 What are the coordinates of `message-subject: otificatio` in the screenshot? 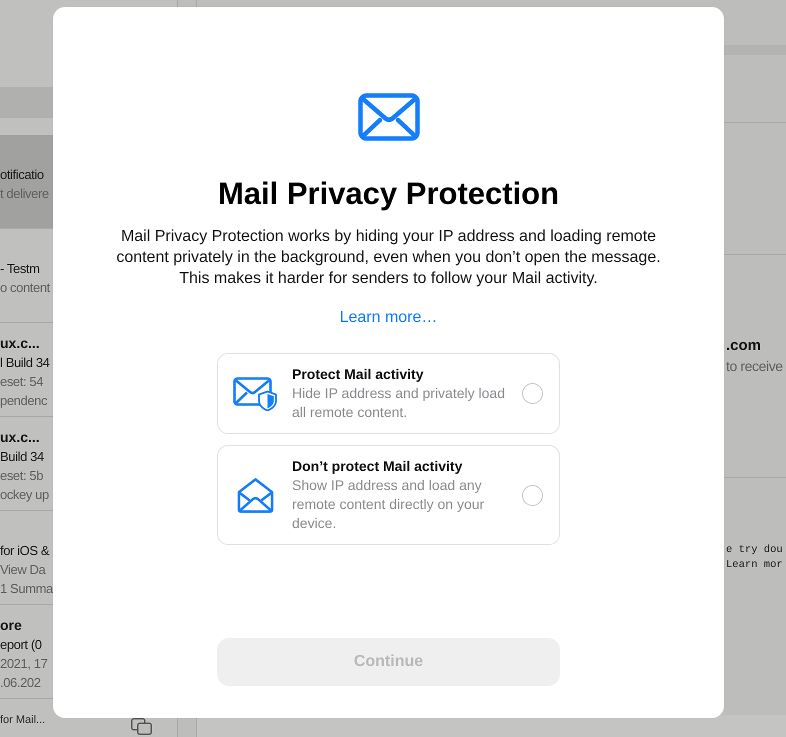 It's located at (22, 175).